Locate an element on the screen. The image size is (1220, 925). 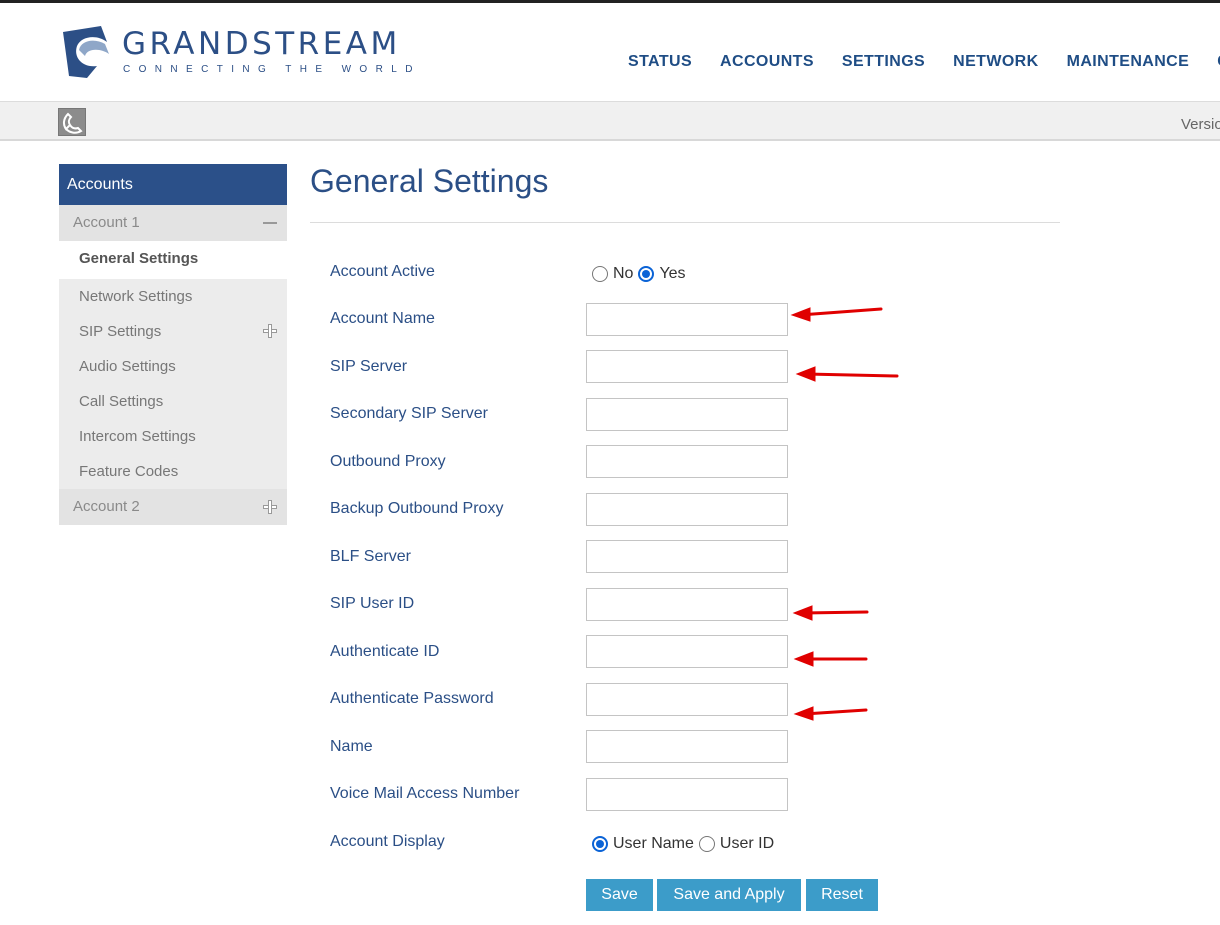
nav-status: STATUS is located at coordinates (660, 62).